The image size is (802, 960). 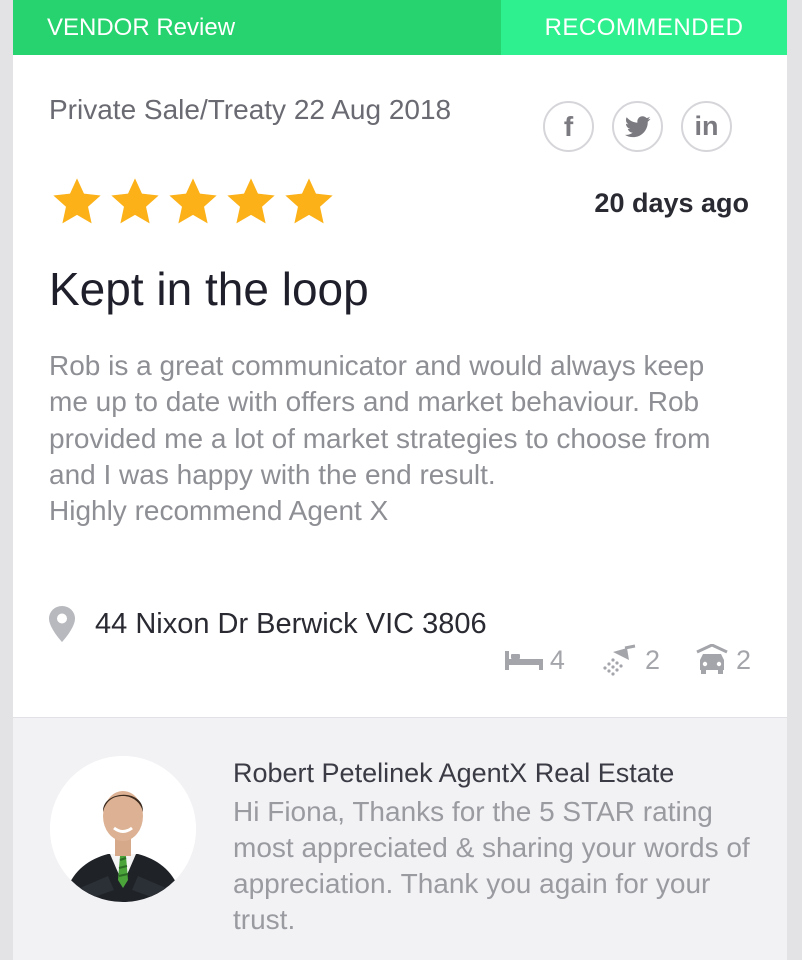 What do you see at coordinates (257, 27) in the screenshot?
I see `review-type-label: VENDOR Review` at bounding box center [257, 27].